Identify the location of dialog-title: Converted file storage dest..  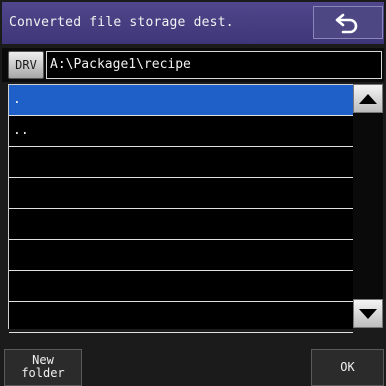
(121, 22).